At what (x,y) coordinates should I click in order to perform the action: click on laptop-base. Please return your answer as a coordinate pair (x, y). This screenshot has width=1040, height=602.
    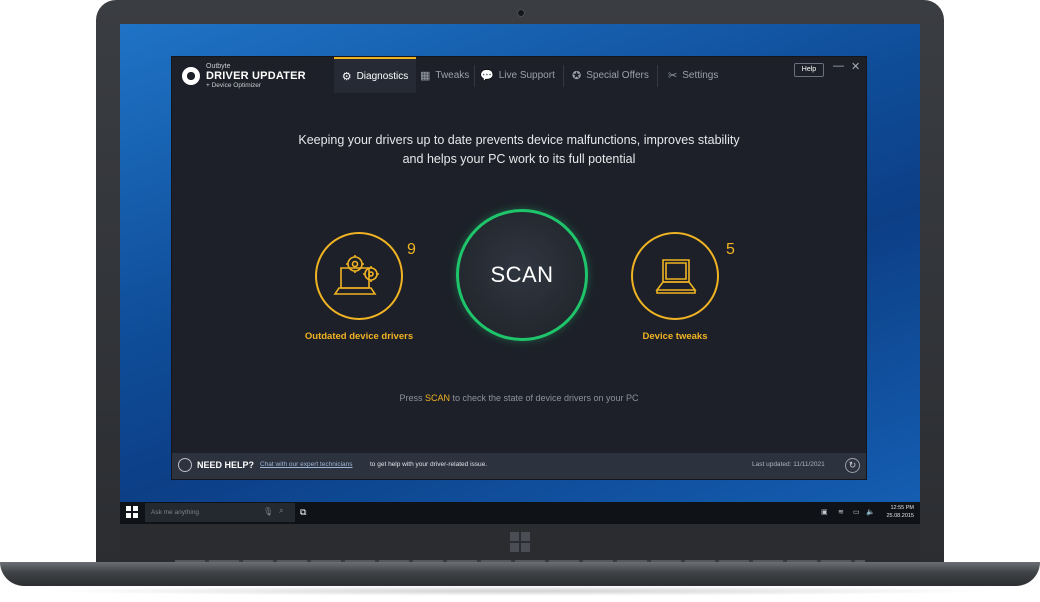
    Looking at the image, I should click on (520, 574).